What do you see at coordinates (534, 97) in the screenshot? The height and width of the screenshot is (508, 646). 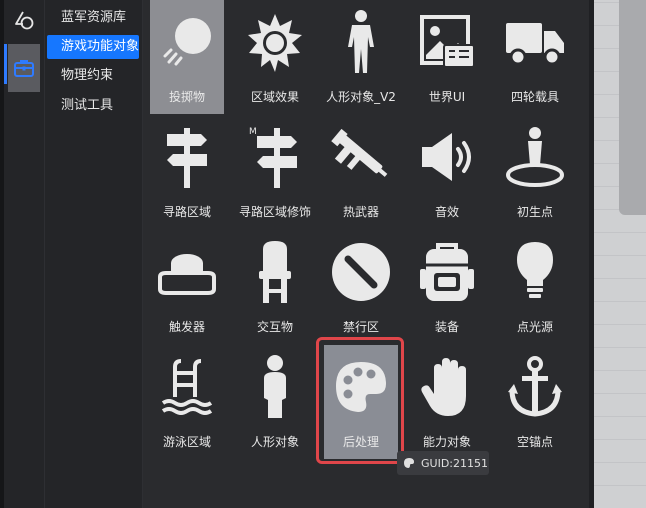 I see `tile-label: 四轮载具` at bounding box center [534, 97].